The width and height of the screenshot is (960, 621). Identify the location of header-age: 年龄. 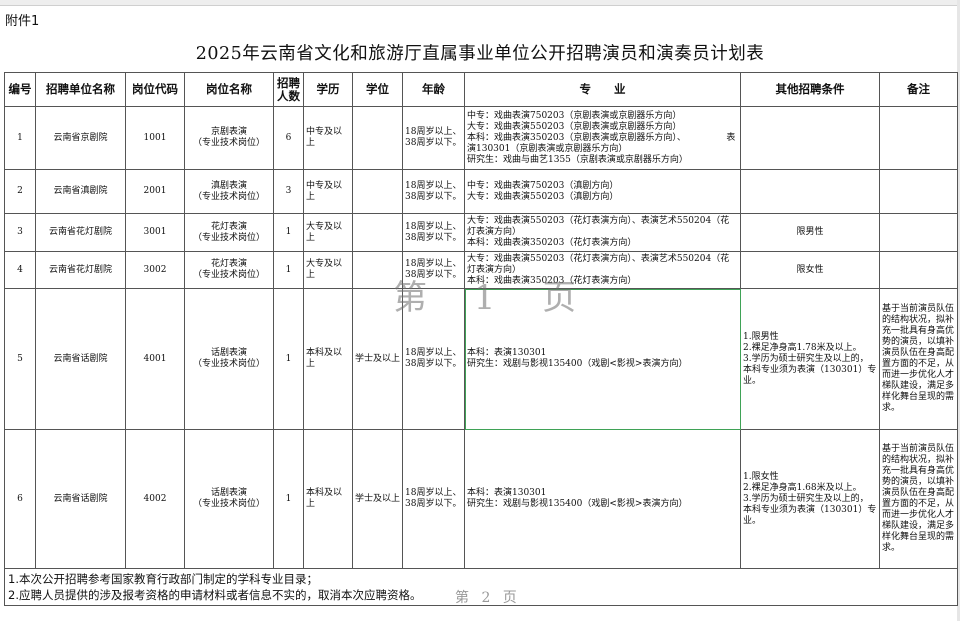
(433, 89).